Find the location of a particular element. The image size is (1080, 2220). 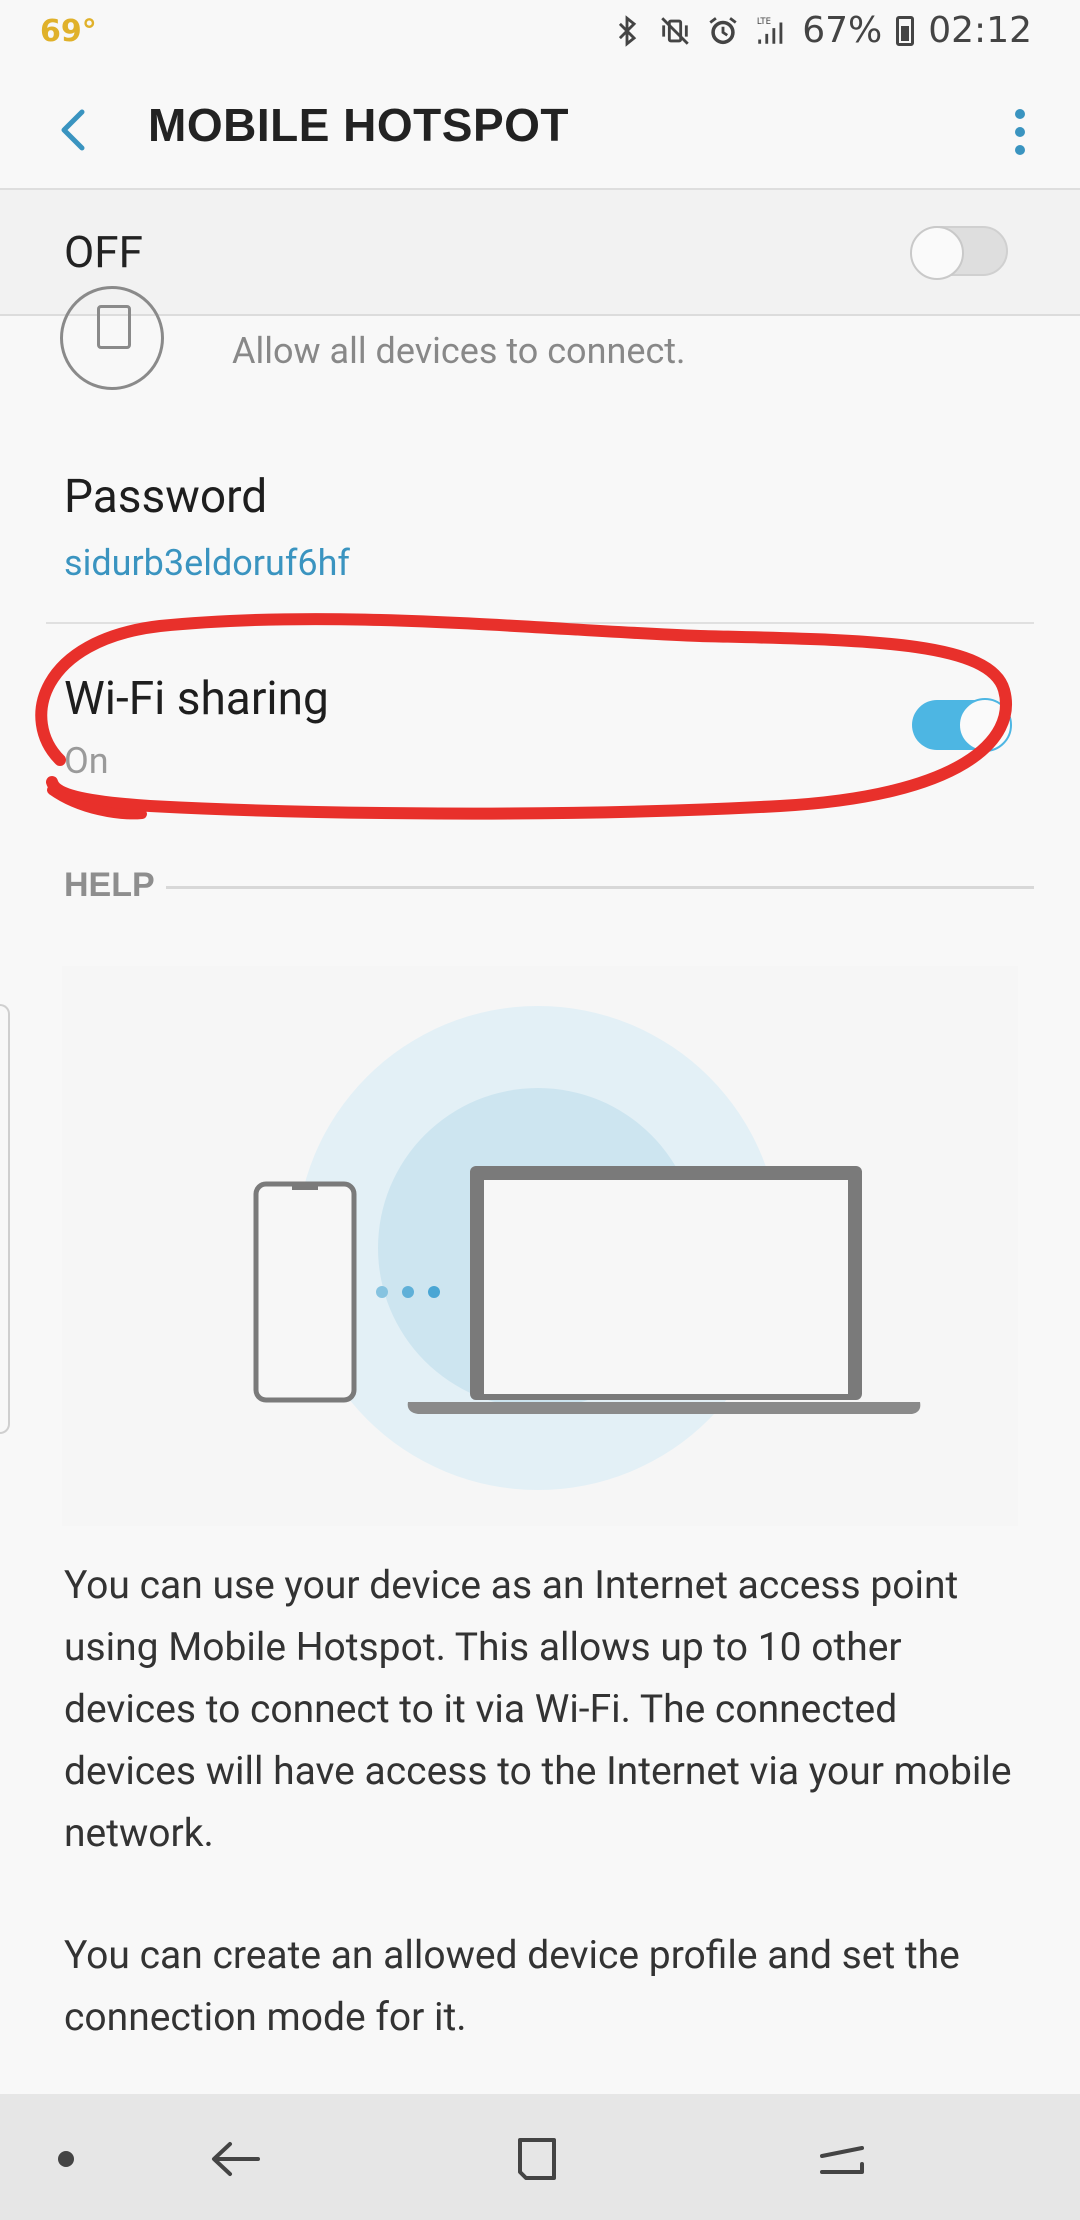

edge-panel-handle is located at coordinates (5, 1219).